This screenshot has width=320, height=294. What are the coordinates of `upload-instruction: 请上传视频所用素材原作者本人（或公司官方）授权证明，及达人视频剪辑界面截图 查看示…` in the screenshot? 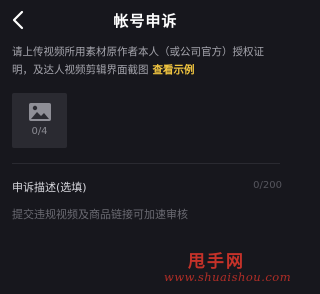 It's located at (146, 61).